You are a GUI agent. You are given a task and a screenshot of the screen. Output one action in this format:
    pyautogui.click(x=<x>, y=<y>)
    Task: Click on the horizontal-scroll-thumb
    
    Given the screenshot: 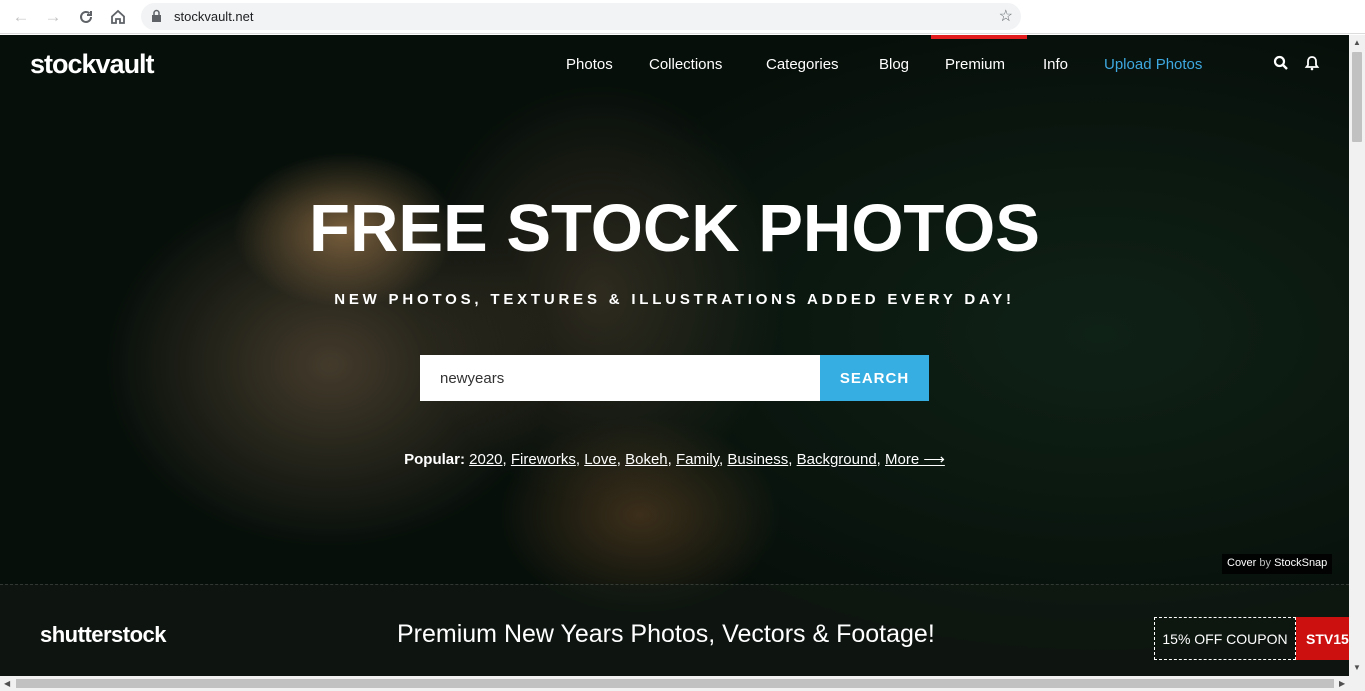 What is the action you would take?
    pyautogui.click(x=675, y=683)
    